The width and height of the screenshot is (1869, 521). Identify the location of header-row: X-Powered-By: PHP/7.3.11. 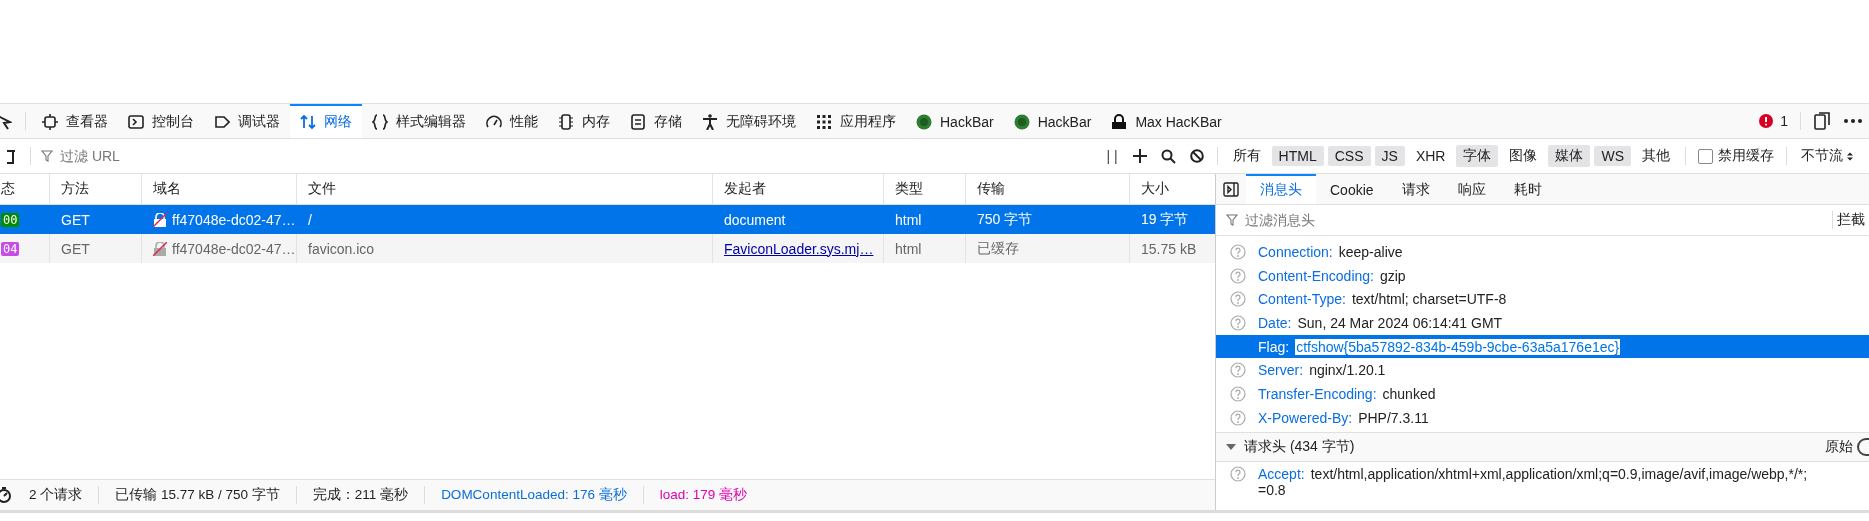
(1542, 417).